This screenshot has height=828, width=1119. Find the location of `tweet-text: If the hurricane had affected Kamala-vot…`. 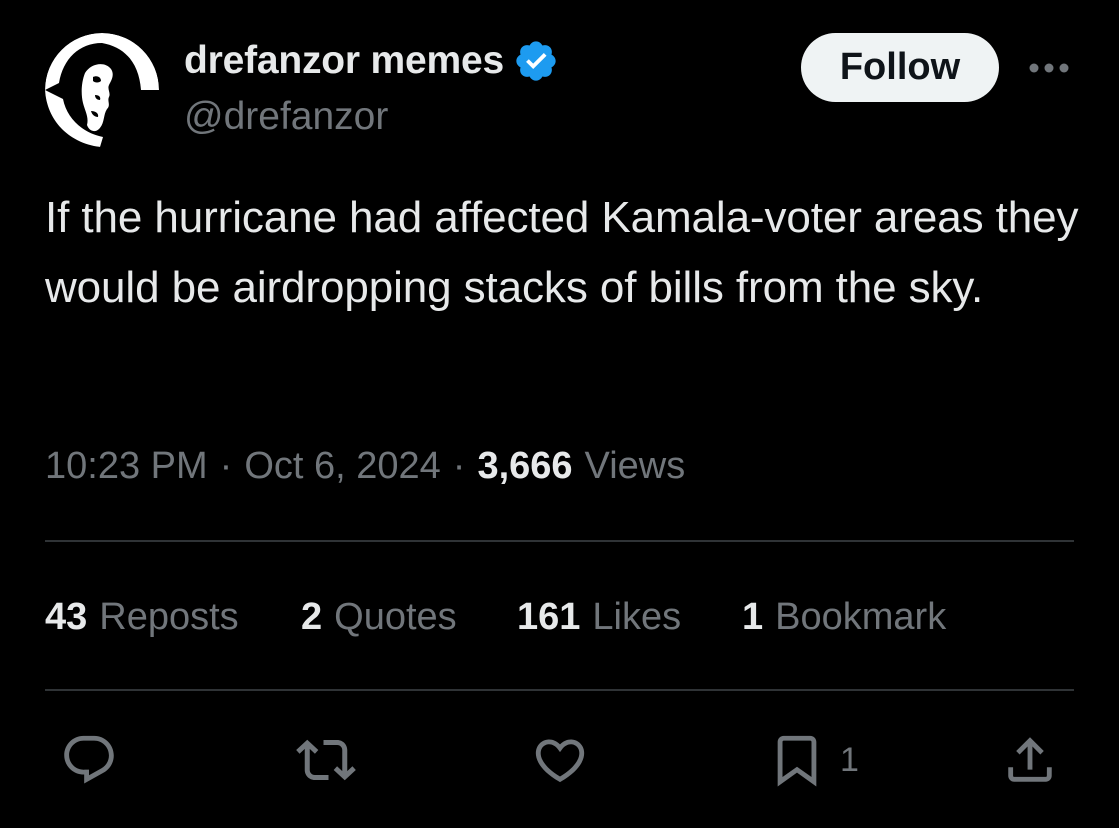

tweet-text: If the hurricane had affected Kamala-vot… is located at coordinates (562, 252).